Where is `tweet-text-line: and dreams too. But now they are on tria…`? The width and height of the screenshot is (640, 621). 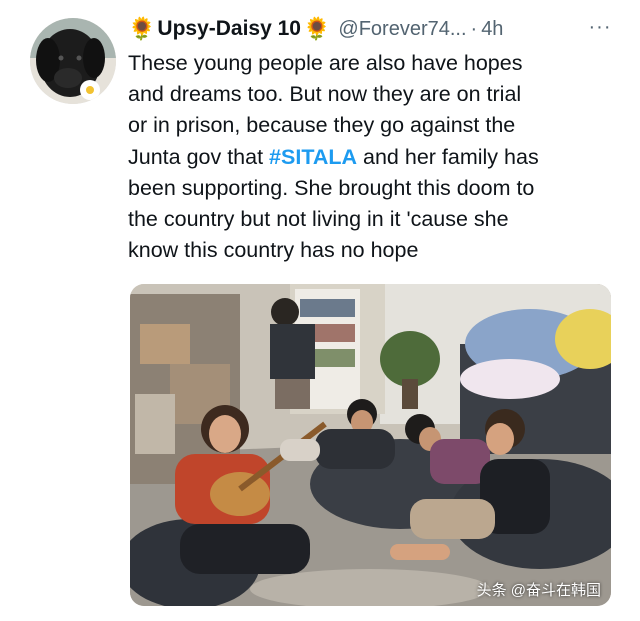
tweet-text-line: and dreams too. But now they are on tria… is located at coordinates (325, 94).